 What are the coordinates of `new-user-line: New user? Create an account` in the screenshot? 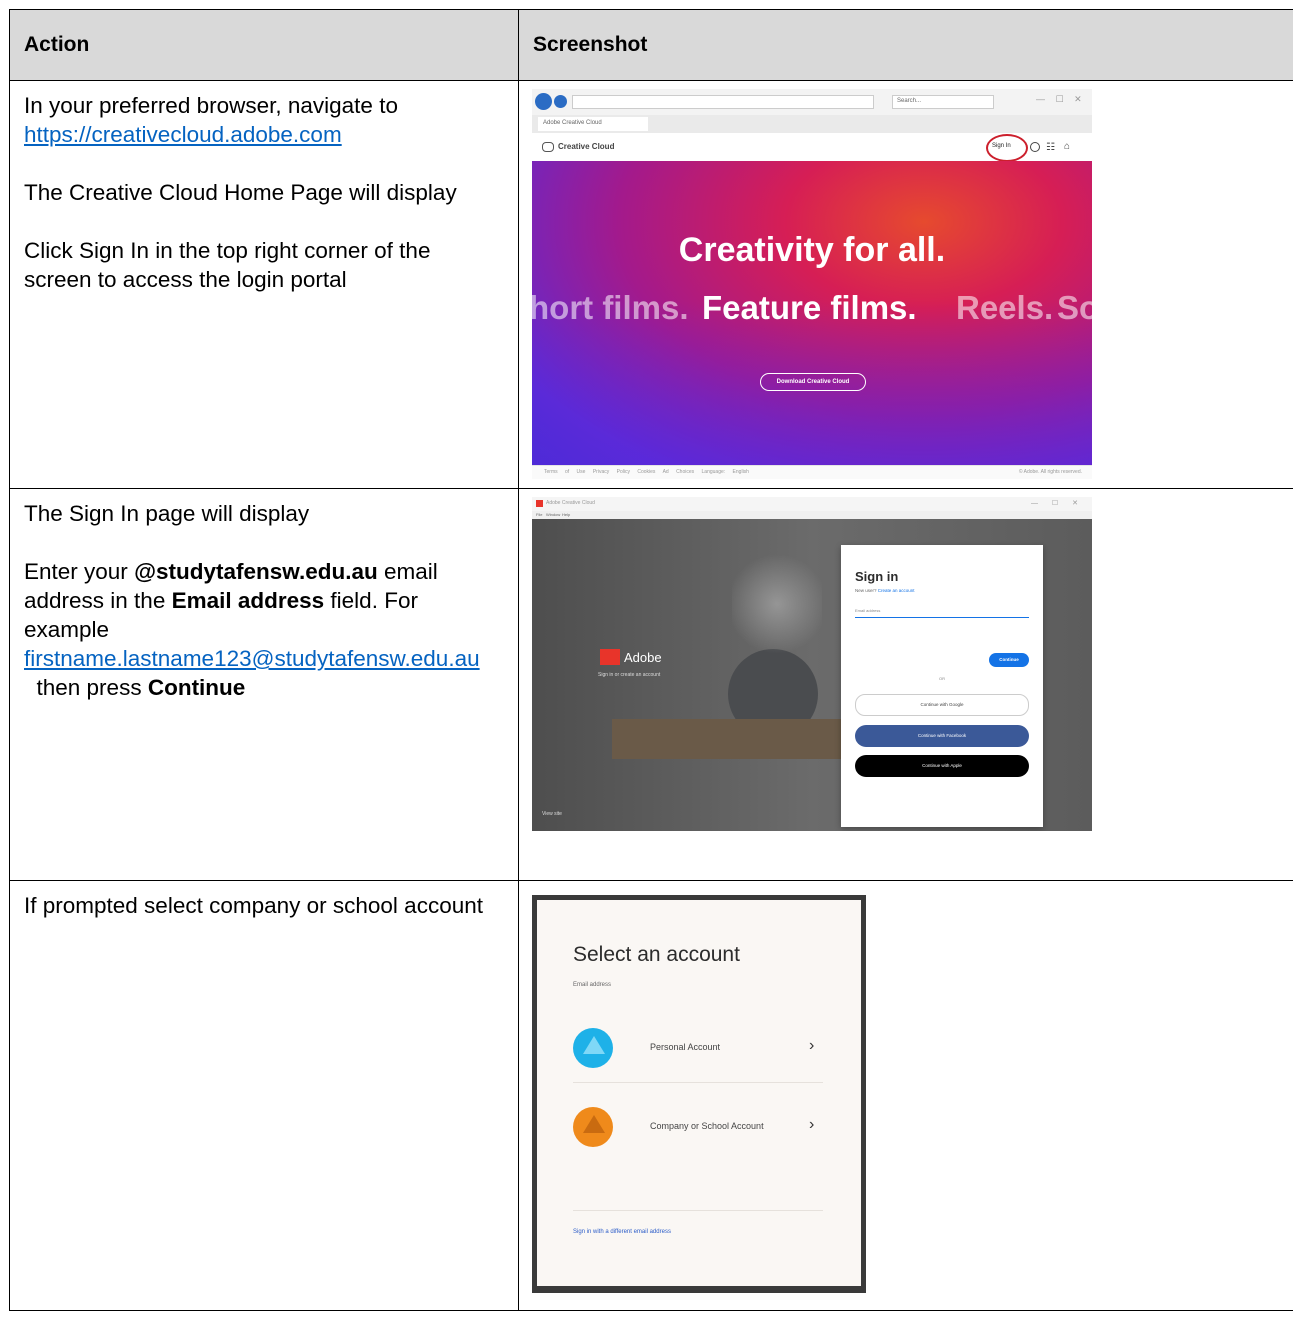 It's located at (885, 590).